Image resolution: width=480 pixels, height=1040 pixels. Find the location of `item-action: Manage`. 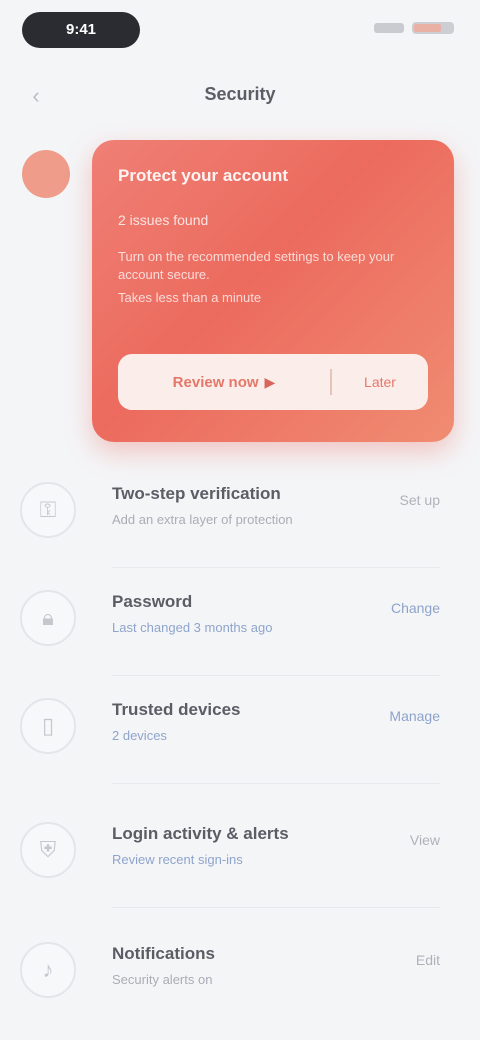

item-action: Manage is located at coordinates (414, 716).